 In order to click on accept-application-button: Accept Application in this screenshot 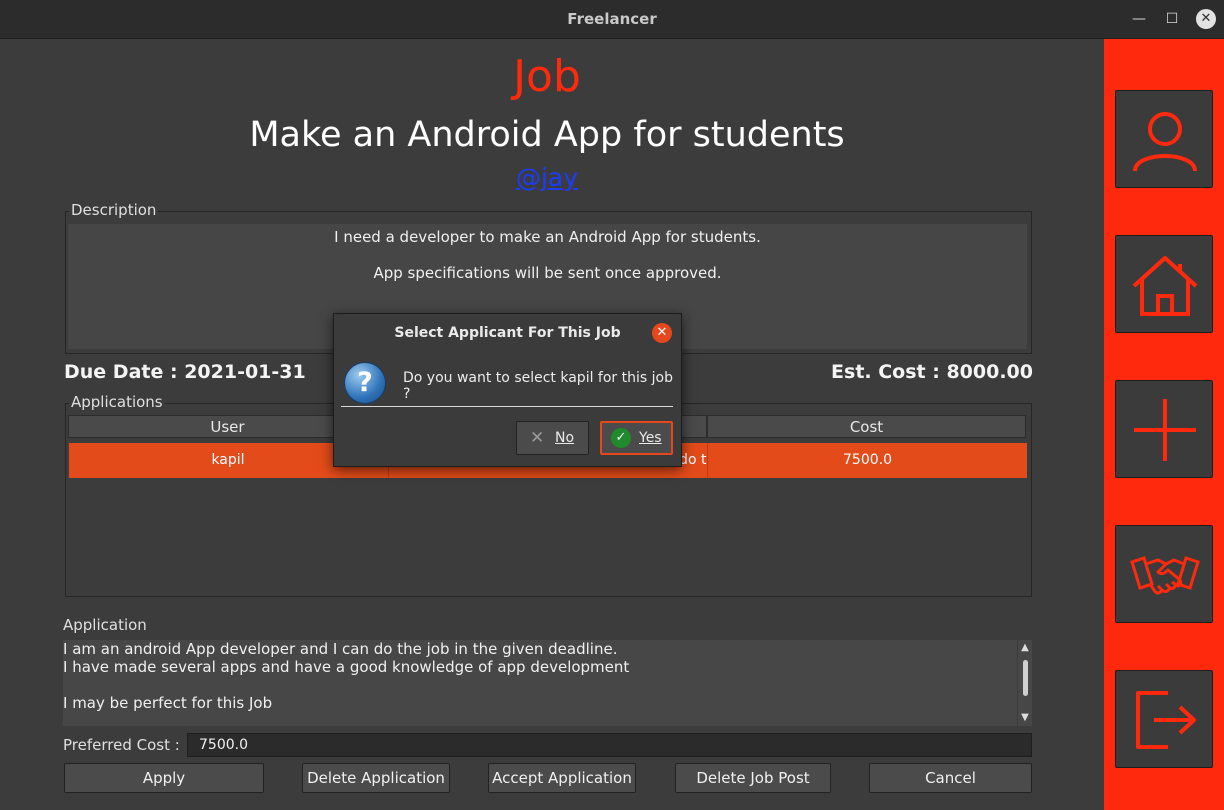, I will do `click(562, 778)`.